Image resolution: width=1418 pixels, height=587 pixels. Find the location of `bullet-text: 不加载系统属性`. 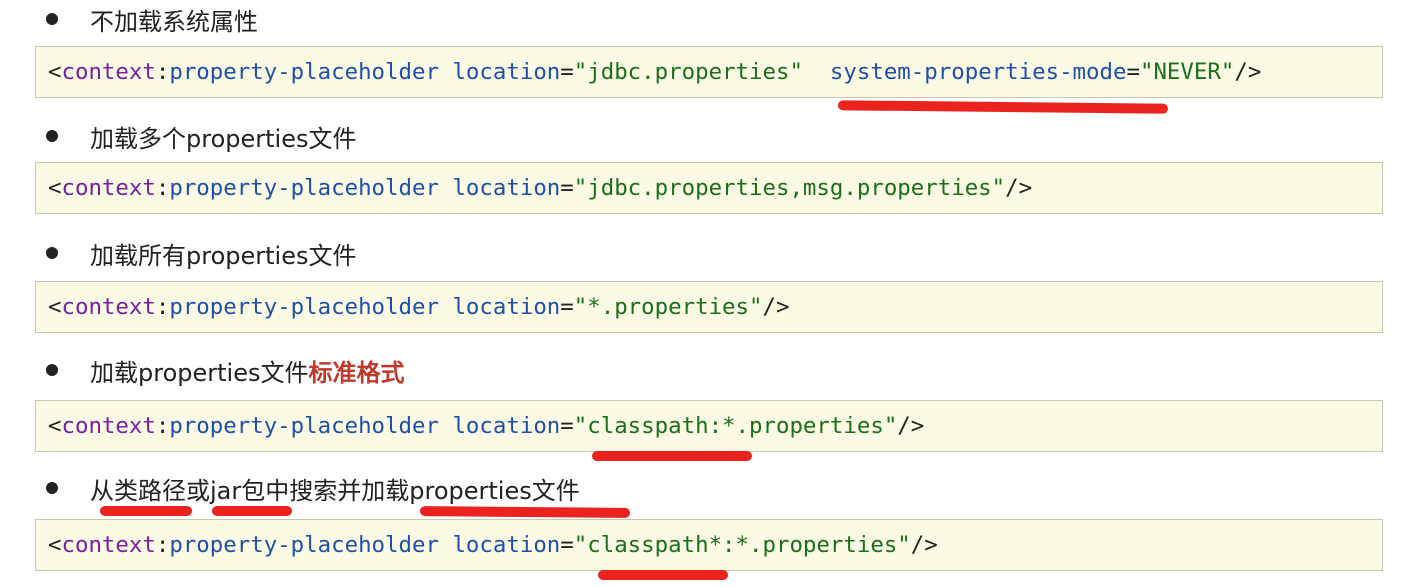

bullet-text: 不加载系统属性 is located at coordinates (174, 21).